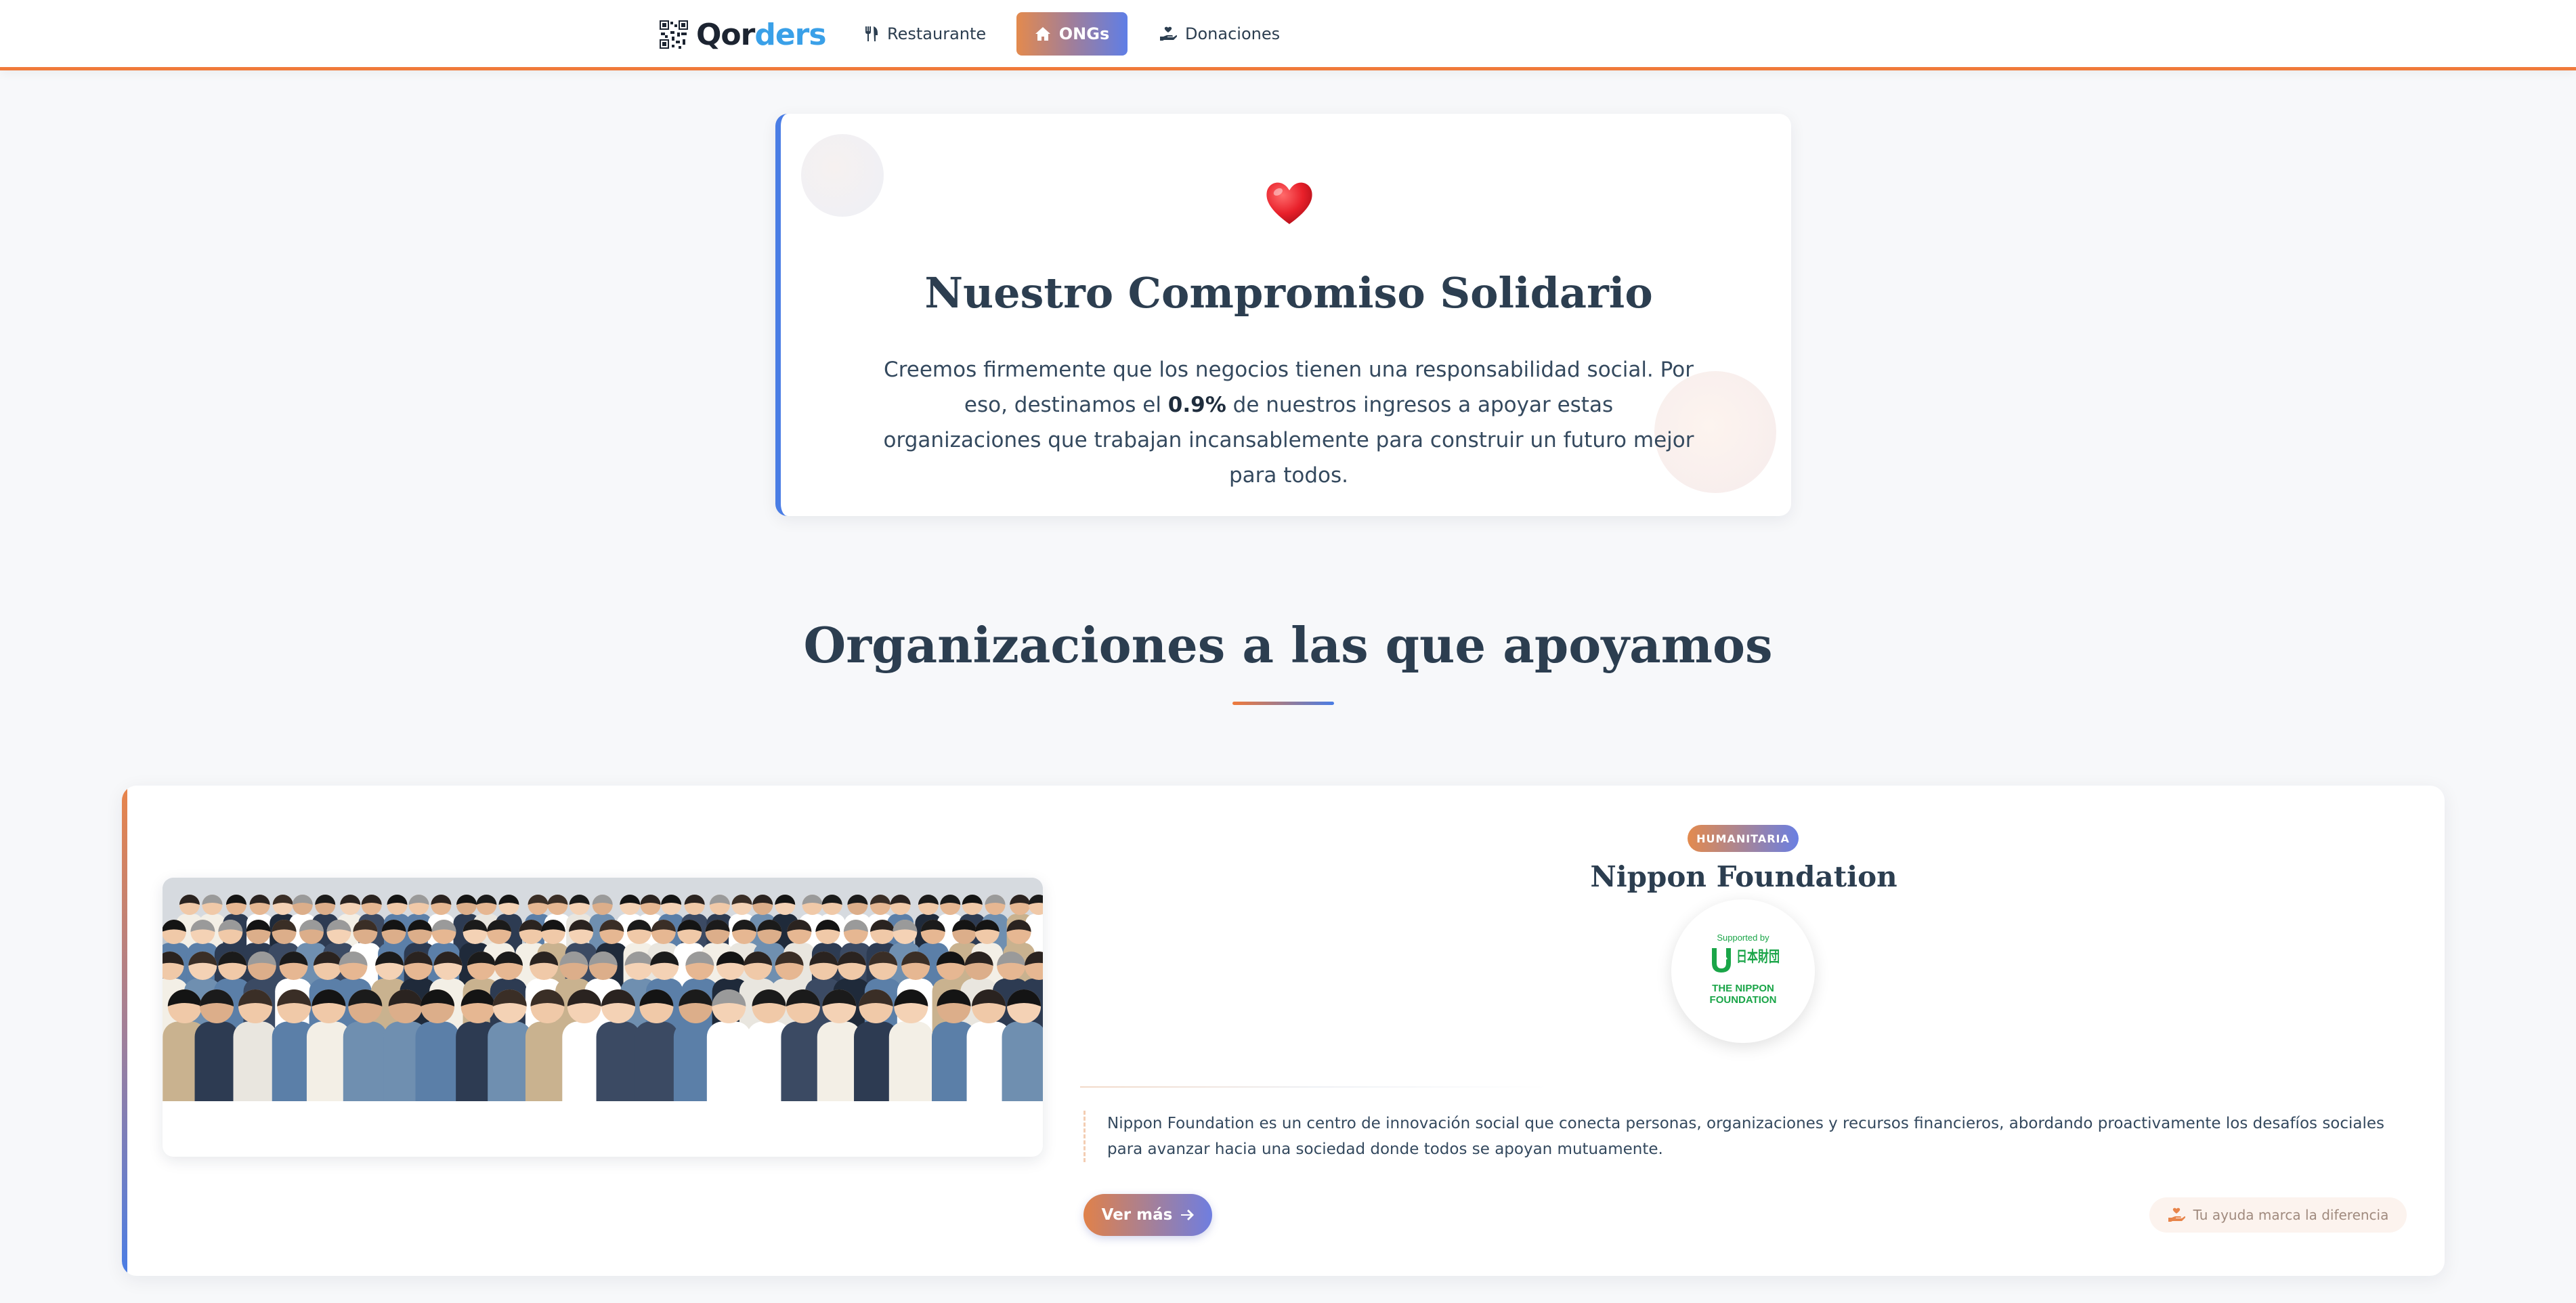 The height and width of the screenshot is (1303, 2576). I want to click on top-navbar: Qorders Restaurante ONGs Donaciones, so click(1288, 35).